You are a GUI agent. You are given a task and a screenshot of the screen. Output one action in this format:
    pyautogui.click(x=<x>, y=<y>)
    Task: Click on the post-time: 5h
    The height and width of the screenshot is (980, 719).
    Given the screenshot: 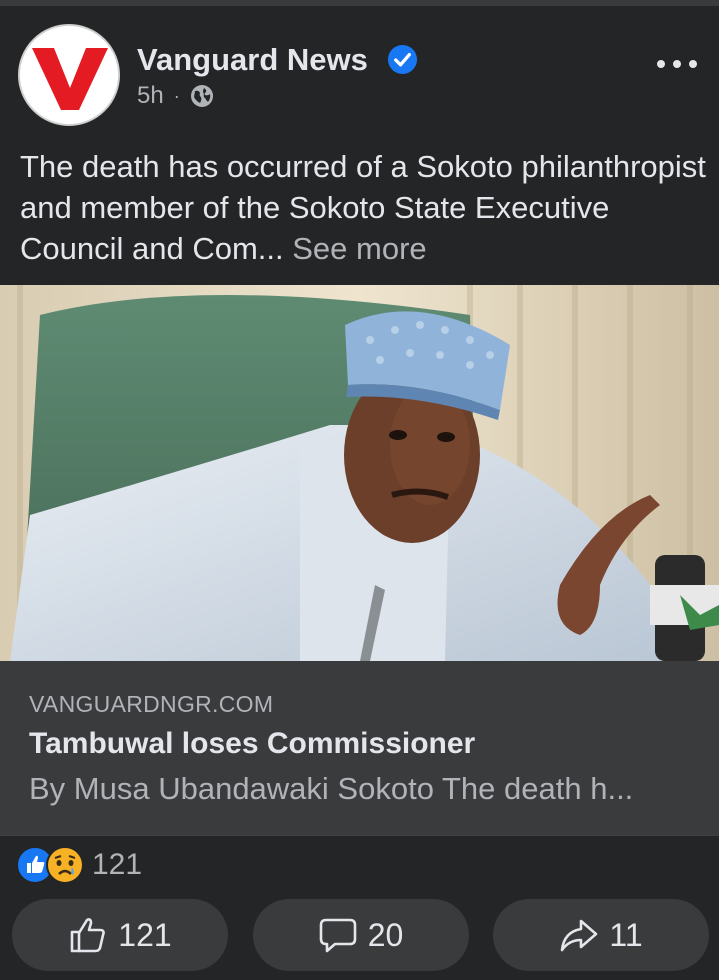 What is the action you would take?
    pyautogui.click(x=150, y=96)
    